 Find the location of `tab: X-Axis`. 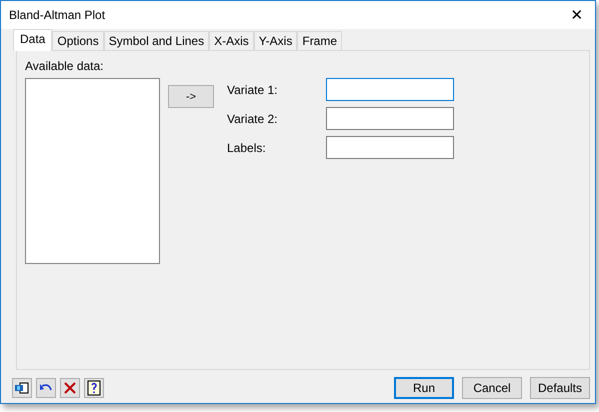

tab: X-Axis is located at coordinates (231, 40).